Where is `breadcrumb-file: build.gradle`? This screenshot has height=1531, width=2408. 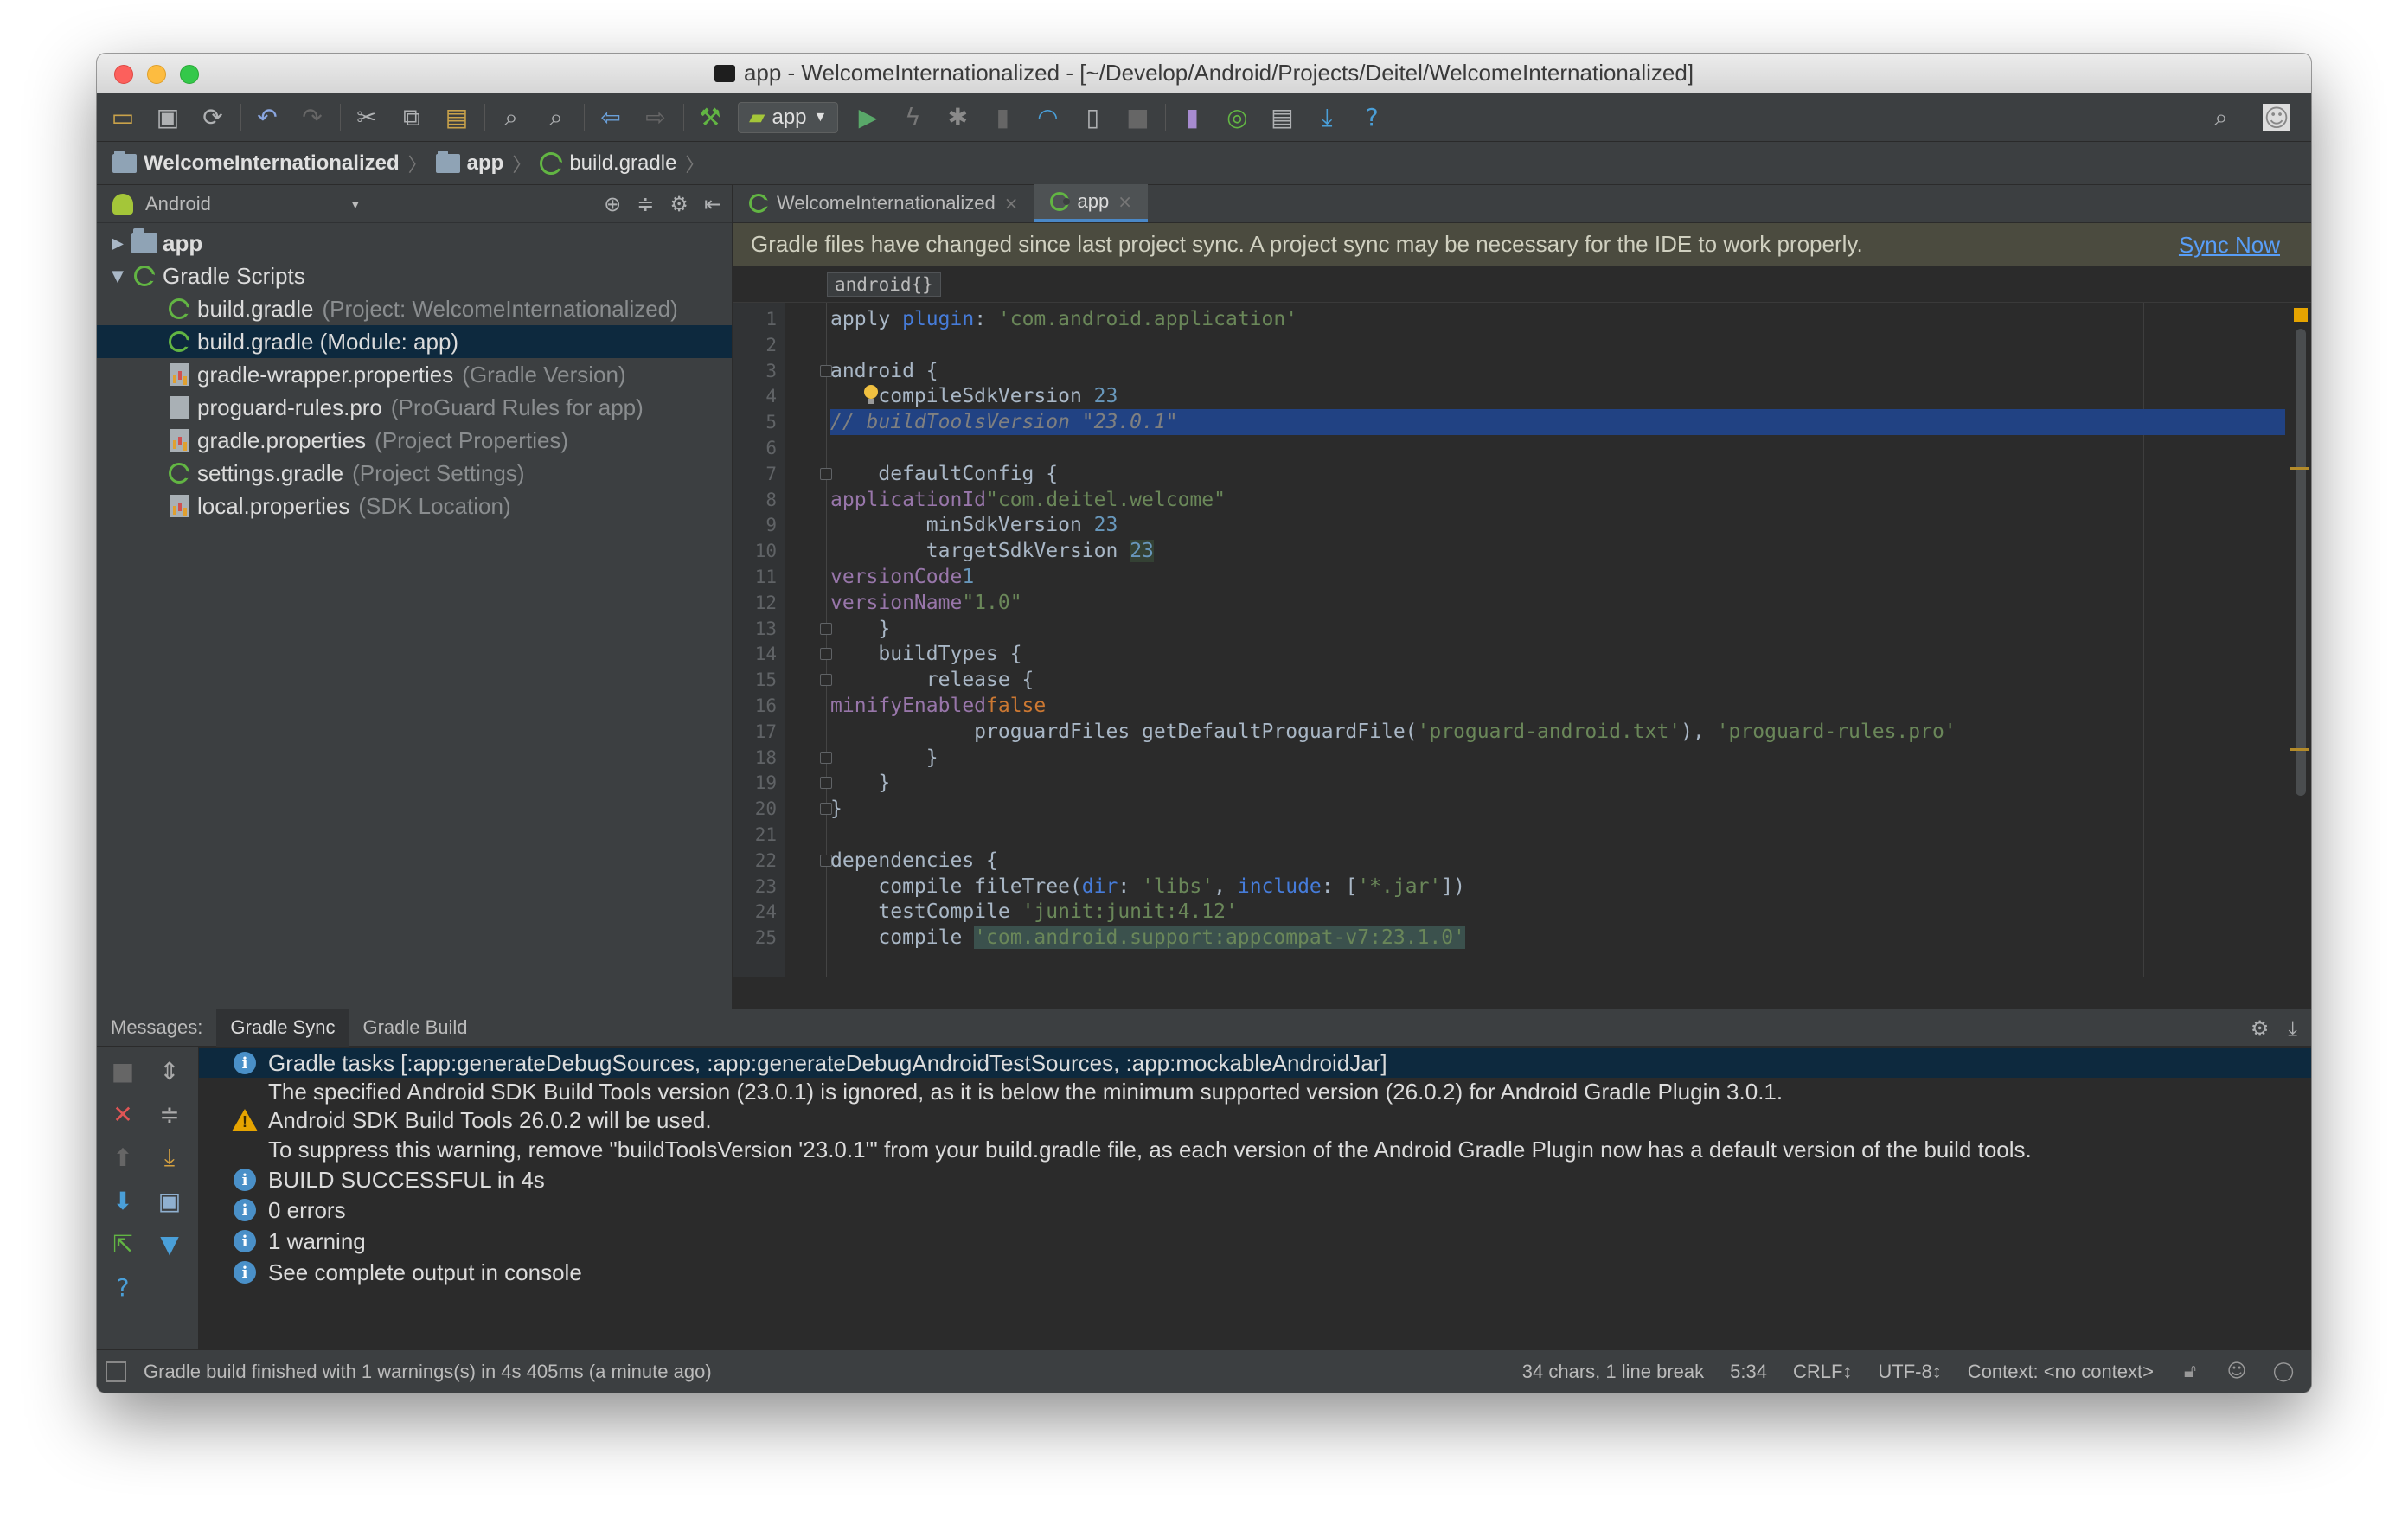 breadcrumb-file: build.gradle is located at coordinates (608, 163).